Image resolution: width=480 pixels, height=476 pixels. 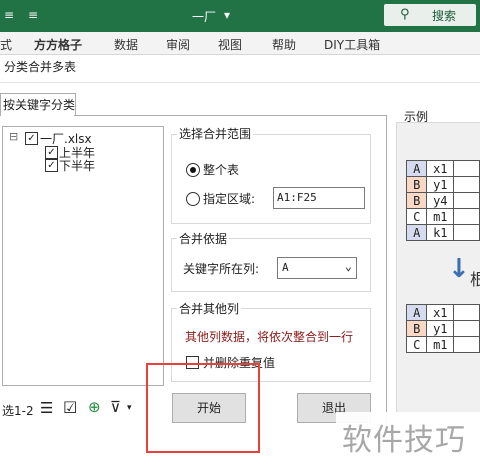 What do you see at coordinates (352, 44) in the screenshot?
I see `tab-diy-toolbox: DIY工具箱` at bounding box center [352, 44].